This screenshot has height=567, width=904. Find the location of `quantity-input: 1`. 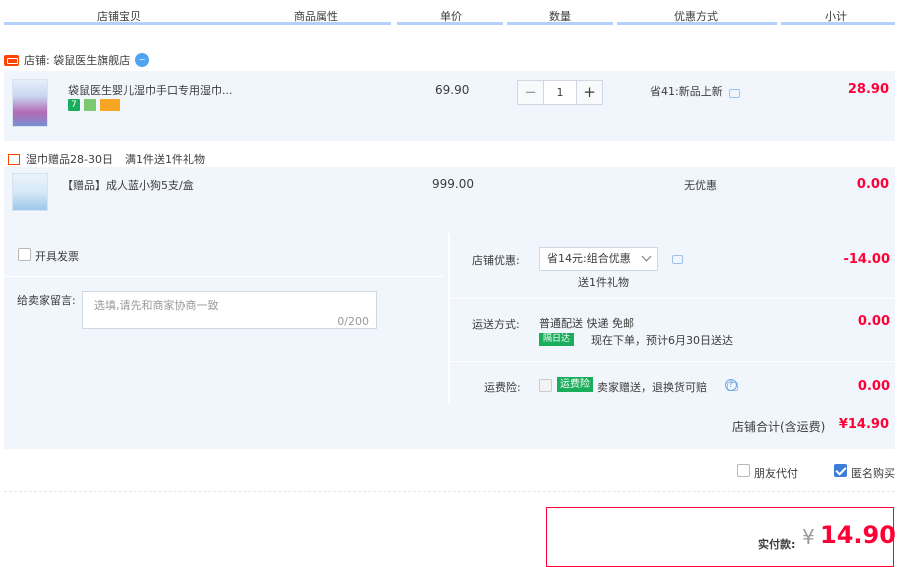

quantity-input: 1 is located at coordinates (560, 92).